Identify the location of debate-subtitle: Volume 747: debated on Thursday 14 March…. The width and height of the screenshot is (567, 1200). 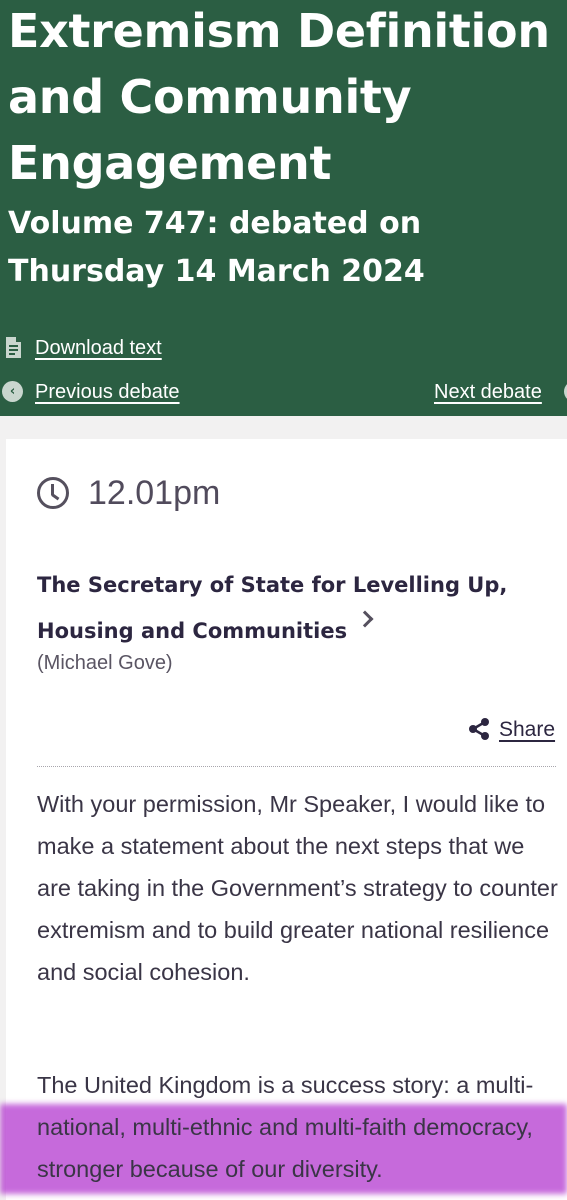
(216, 247).